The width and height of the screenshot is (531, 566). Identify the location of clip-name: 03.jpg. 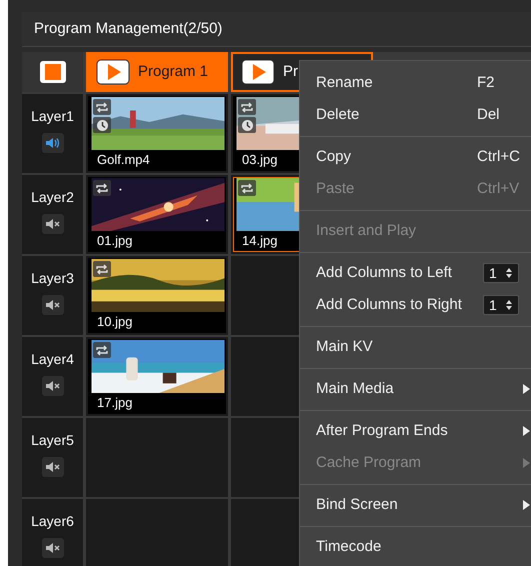
(260, 160).